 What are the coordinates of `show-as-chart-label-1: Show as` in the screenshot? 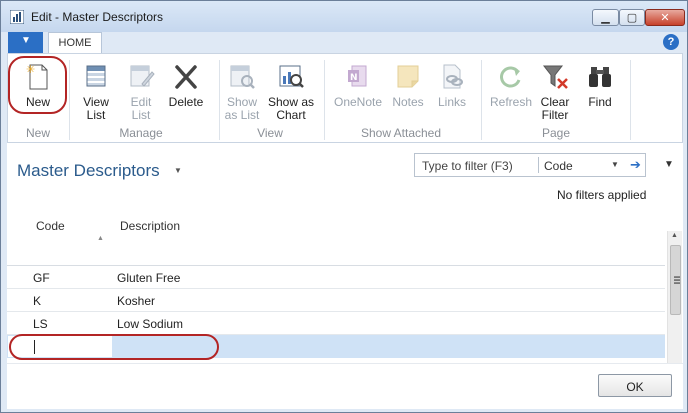 It's located at (291, 102).